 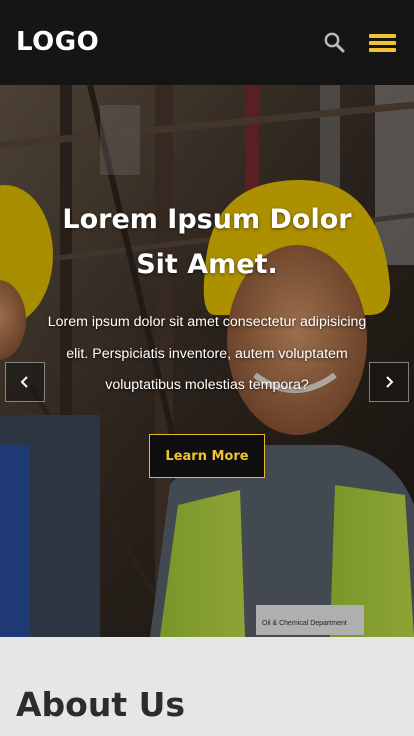 I want to click on slider-prev-button, so click(x=25, y=382).